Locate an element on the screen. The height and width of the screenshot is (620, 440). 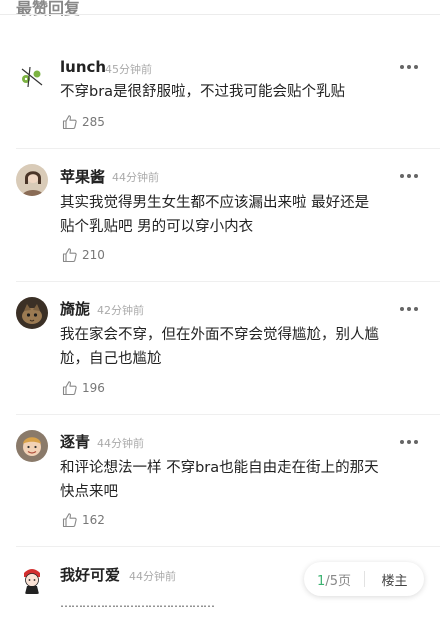
comment-author: 逐青 is located at coordinates (75, 441).